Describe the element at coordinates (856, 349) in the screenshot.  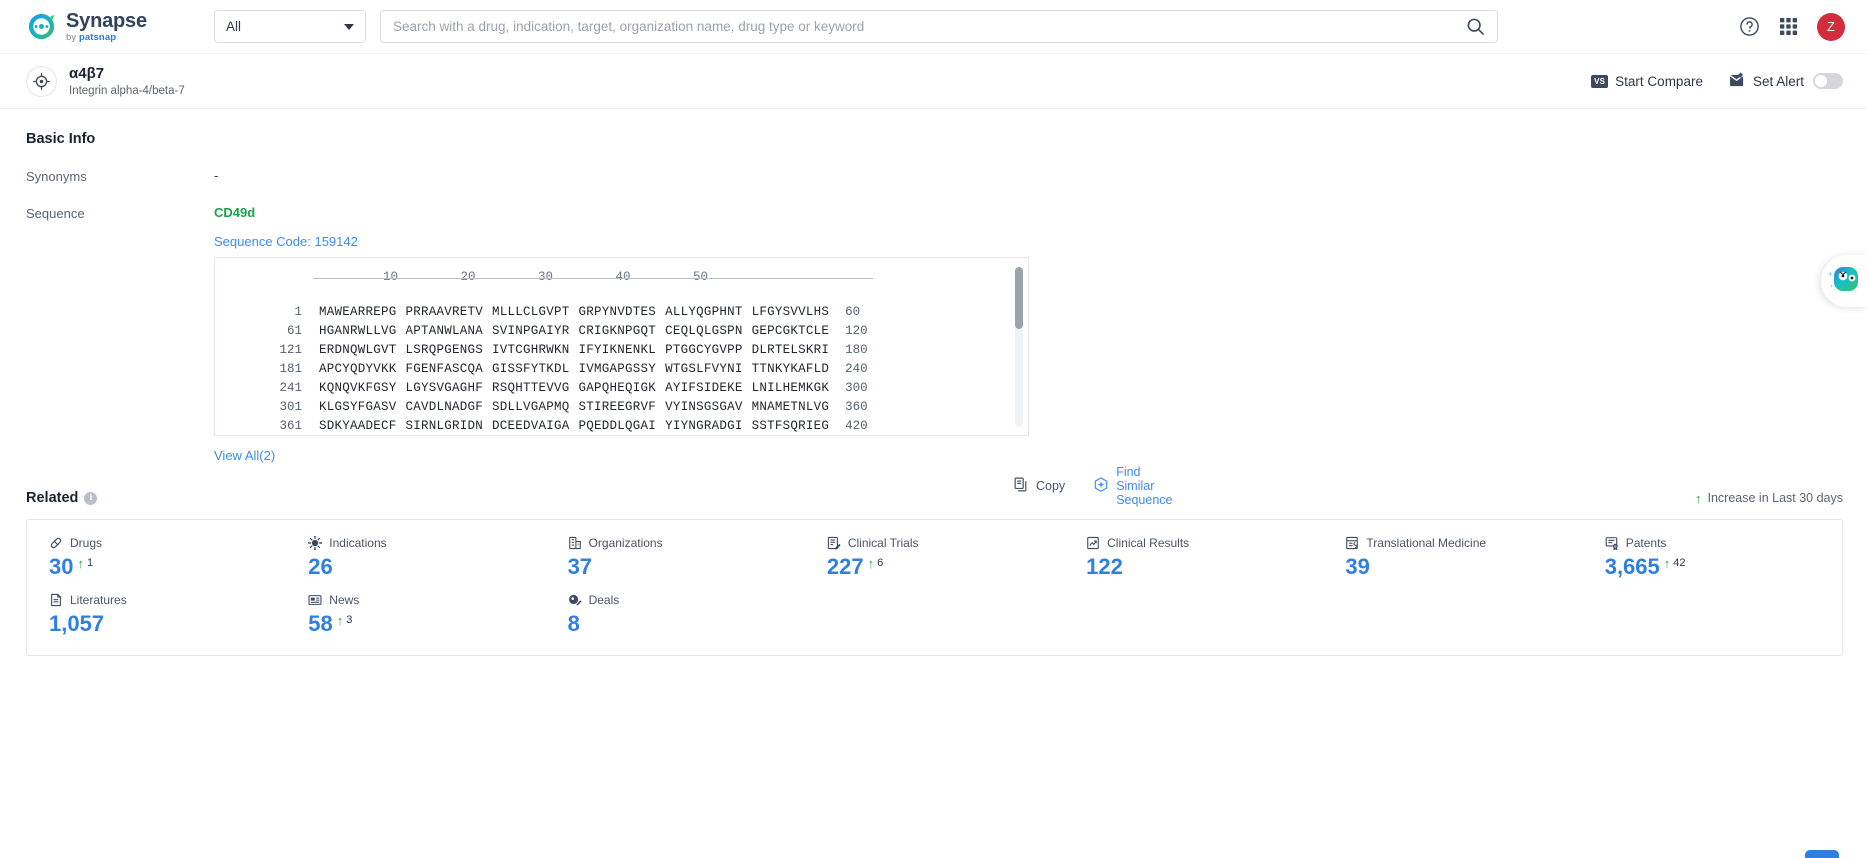
I see `sequence-row-end: 180` at that location.